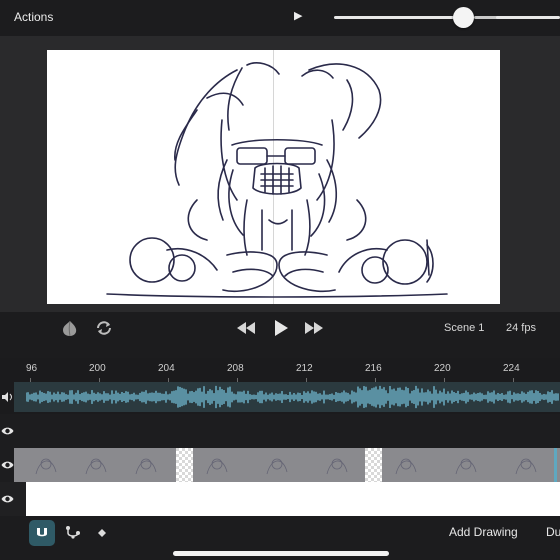 The width and height of the screenshot is (560, 560). What do you see at coordinates (166, 368) in the screenshot?
I see `ruler-label: 204` at bounding box center [166, 368].